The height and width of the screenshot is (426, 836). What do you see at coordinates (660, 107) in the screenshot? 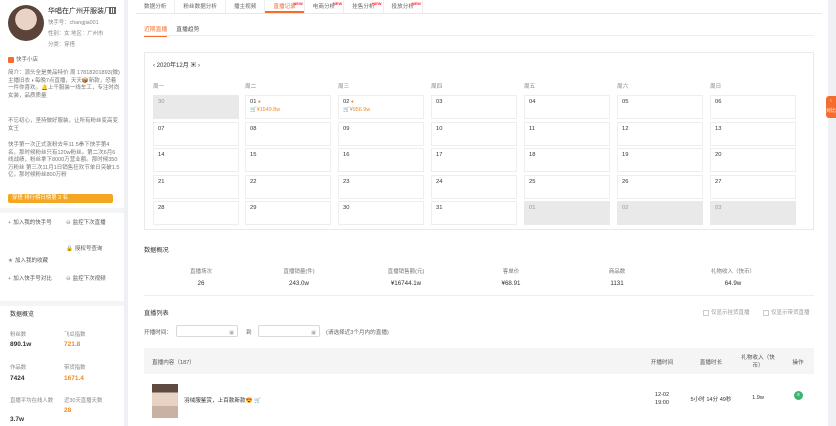
I see `calendar-day: 05` at bounding box center [660, 107].